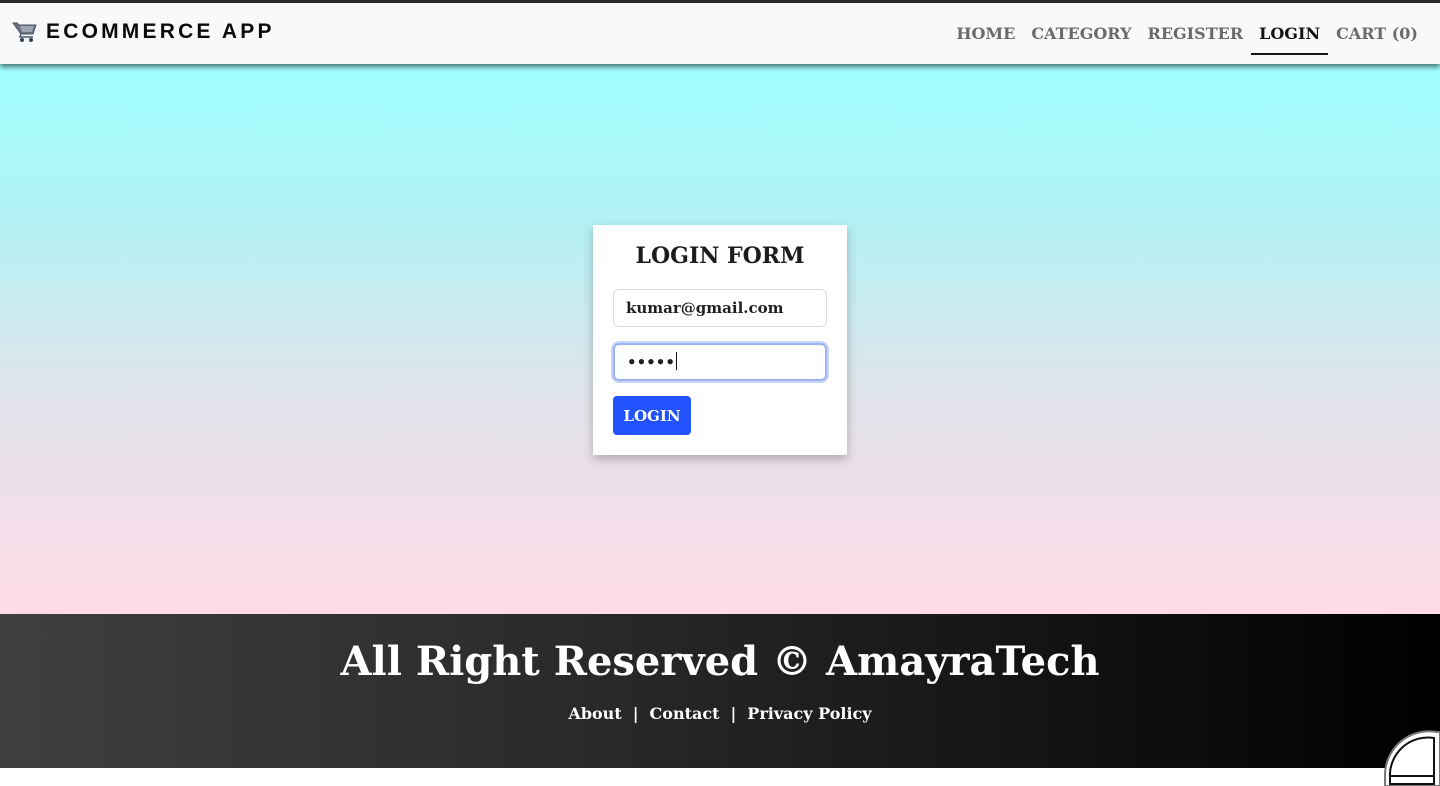 This screenshot has height=786, width=1440. What do you see at coordinates (720, 308) in the screenshot?
I see `email-field: kumar@gmail.com` at bounding box center [720, 308].